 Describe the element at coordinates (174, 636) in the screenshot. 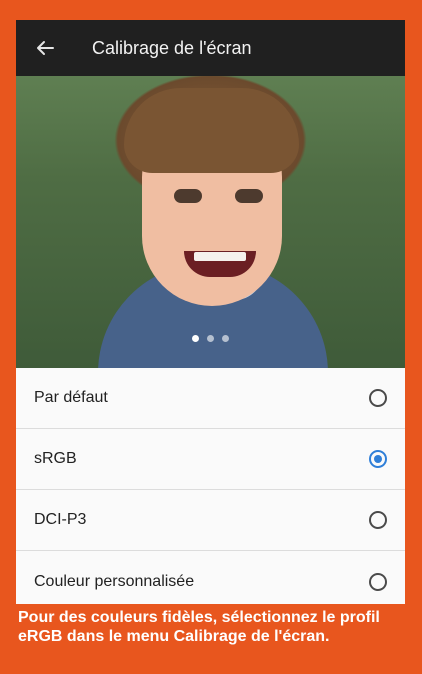

I see `caption-line-2: eRGB dans le menu Calibrage de l'écran.` at that location.